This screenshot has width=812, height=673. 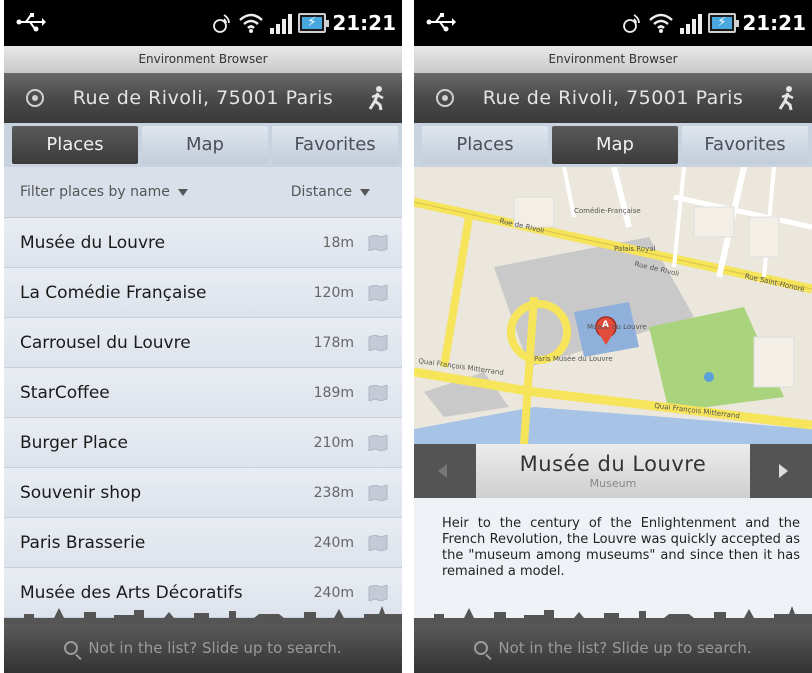 What do you see at coordinates (783, 471) in the screenshot?
I see `next-arrow-icon` at bounding box center [783, 471].